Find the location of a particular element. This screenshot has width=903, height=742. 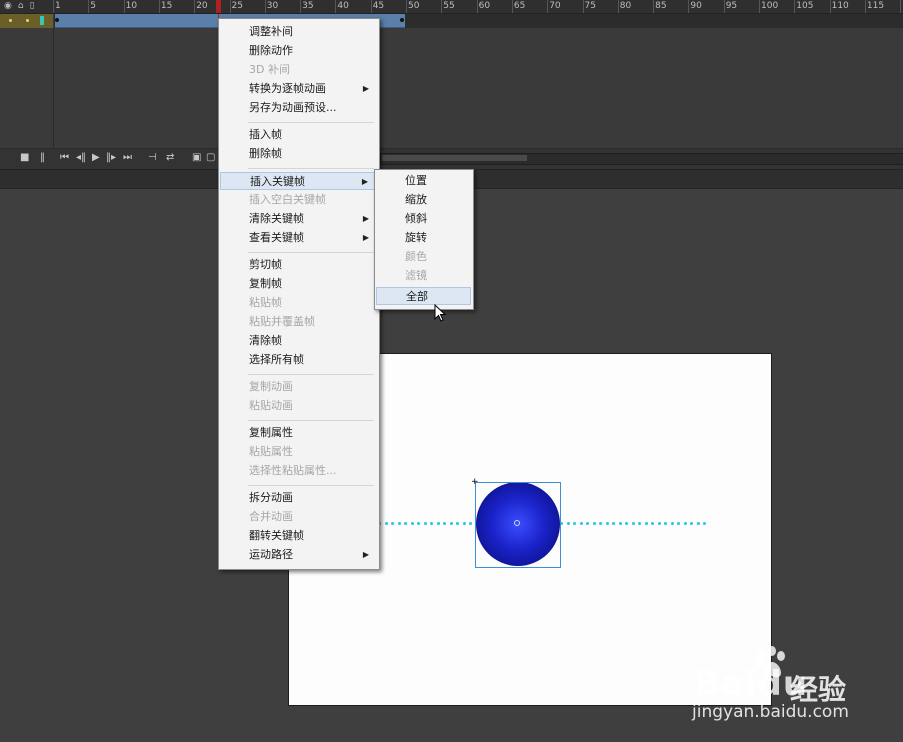

lock-dot is located at coordinates (27, 20).